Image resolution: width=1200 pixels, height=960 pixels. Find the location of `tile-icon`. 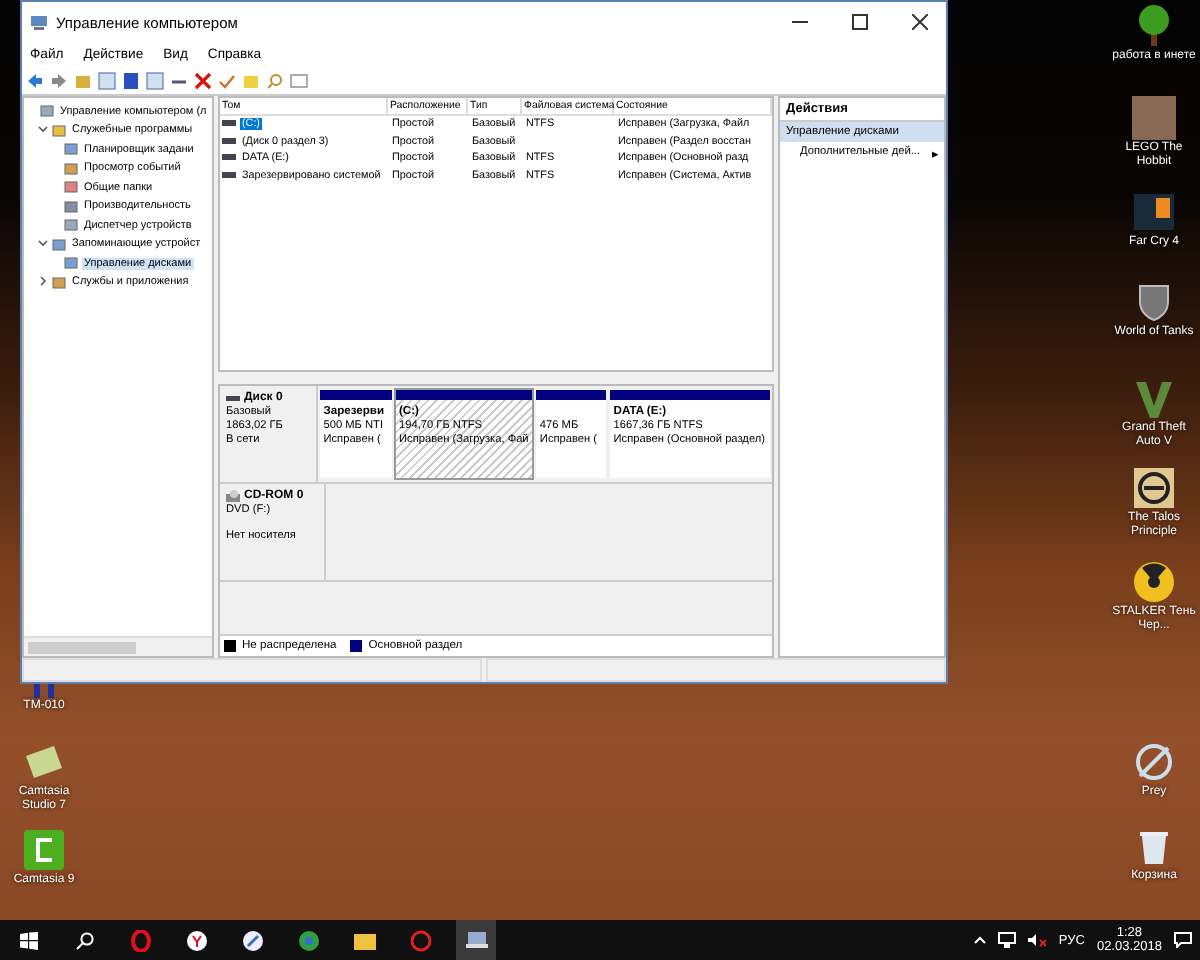

tile-icon is located at coordinates (44, 762).